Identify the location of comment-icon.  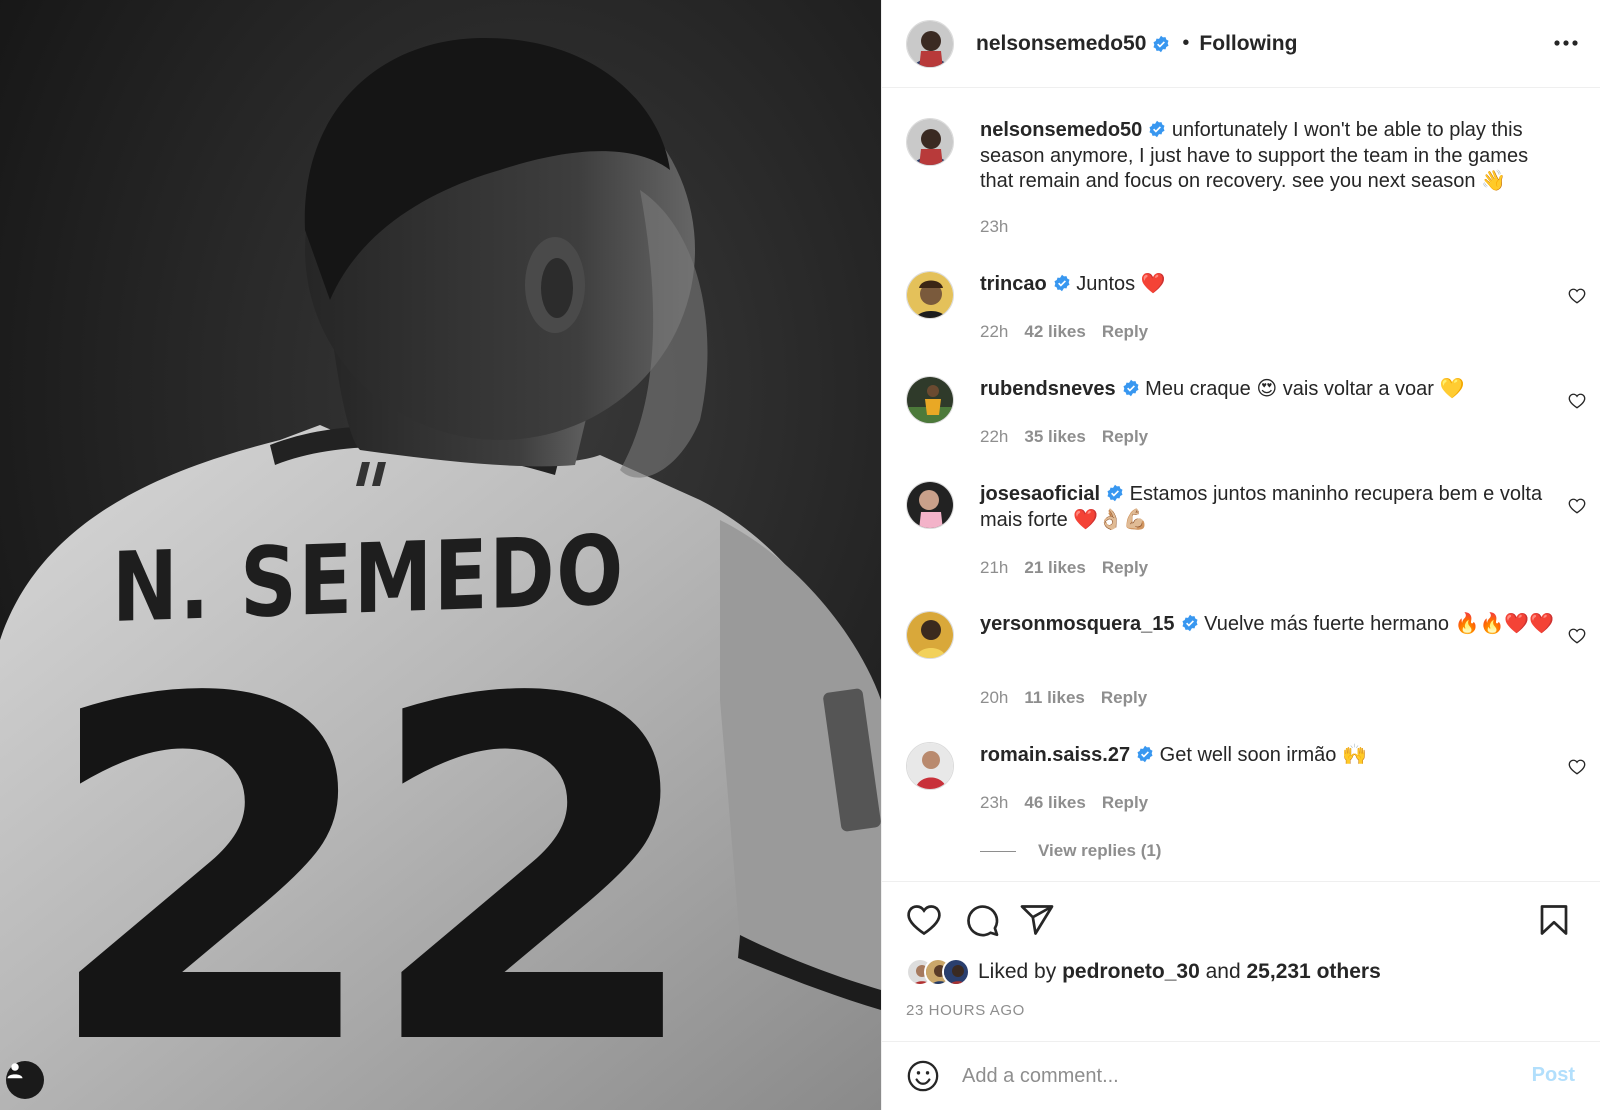
(982, 920).